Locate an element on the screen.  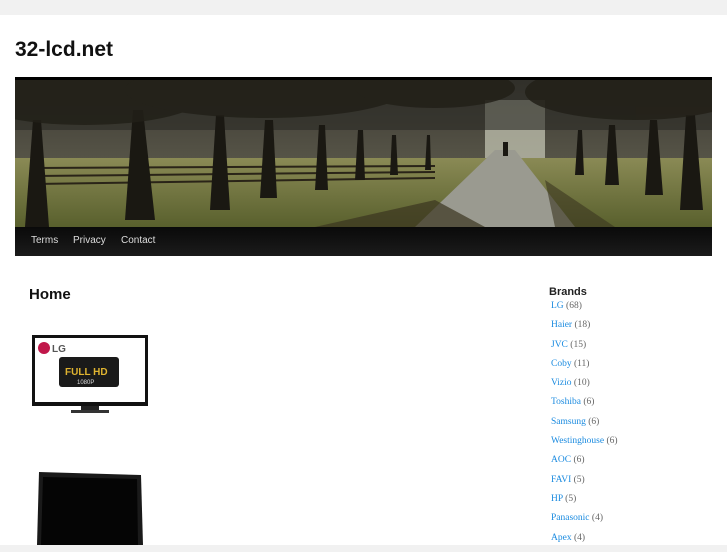
list-item: Coby (11) is located at coordinates (584, 368).